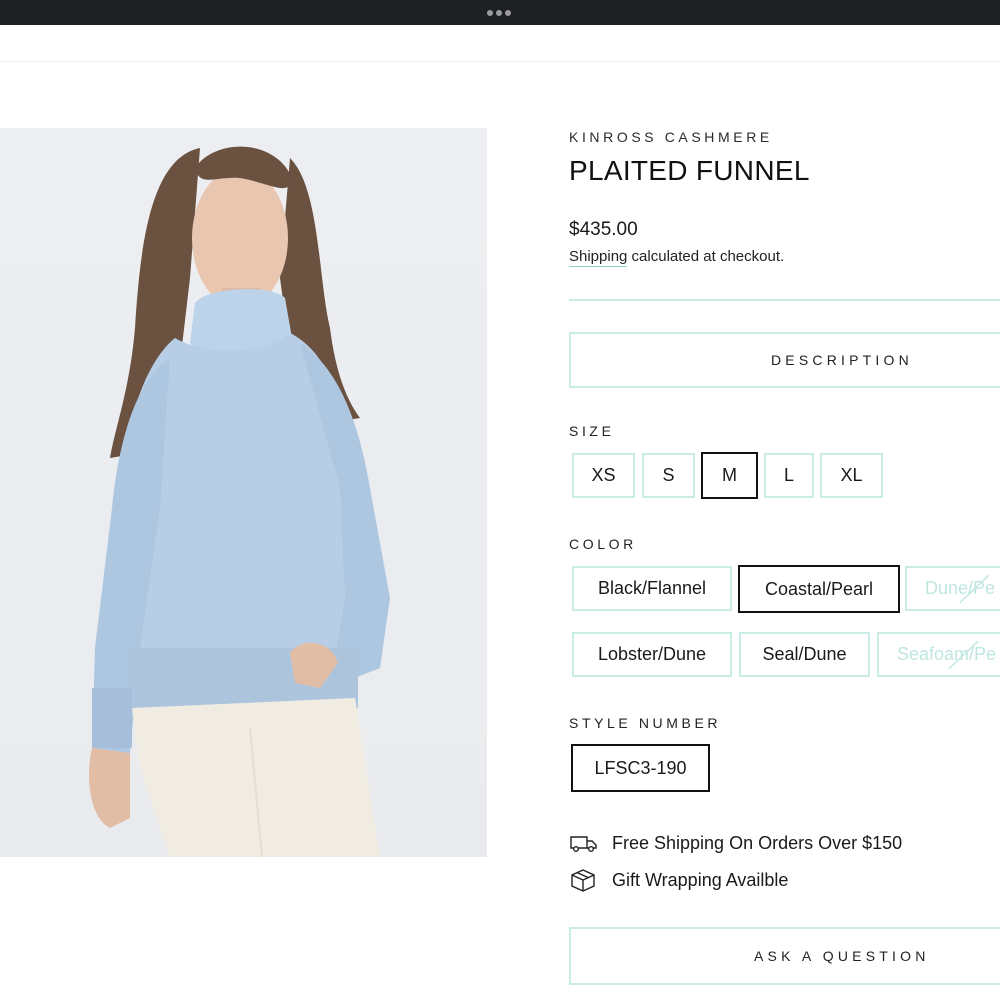  Describe the element at coordinates (603, 475) in the screenshot. I see `size-option-xs: XS` at that location.